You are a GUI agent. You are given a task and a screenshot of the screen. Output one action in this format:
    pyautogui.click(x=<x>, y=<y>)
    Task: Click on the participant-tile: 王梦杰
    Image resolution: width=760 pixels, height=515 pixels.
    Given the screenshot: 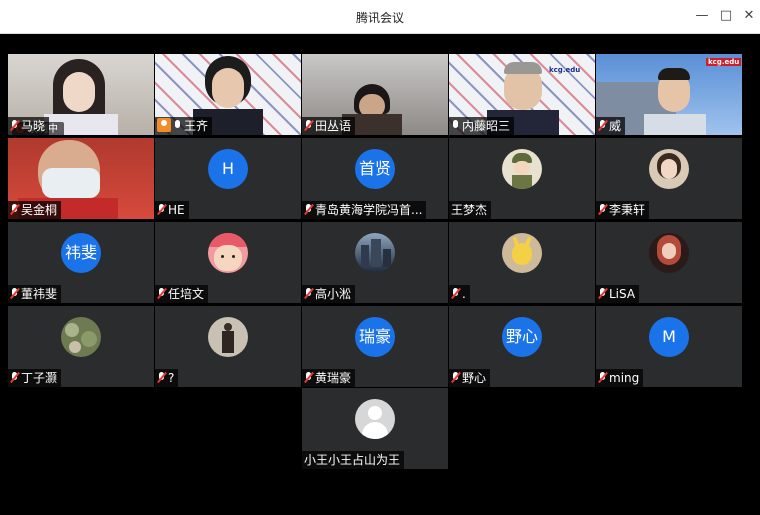 What is the action you would take?
    pyautogui.click(x=522, y=178)
    